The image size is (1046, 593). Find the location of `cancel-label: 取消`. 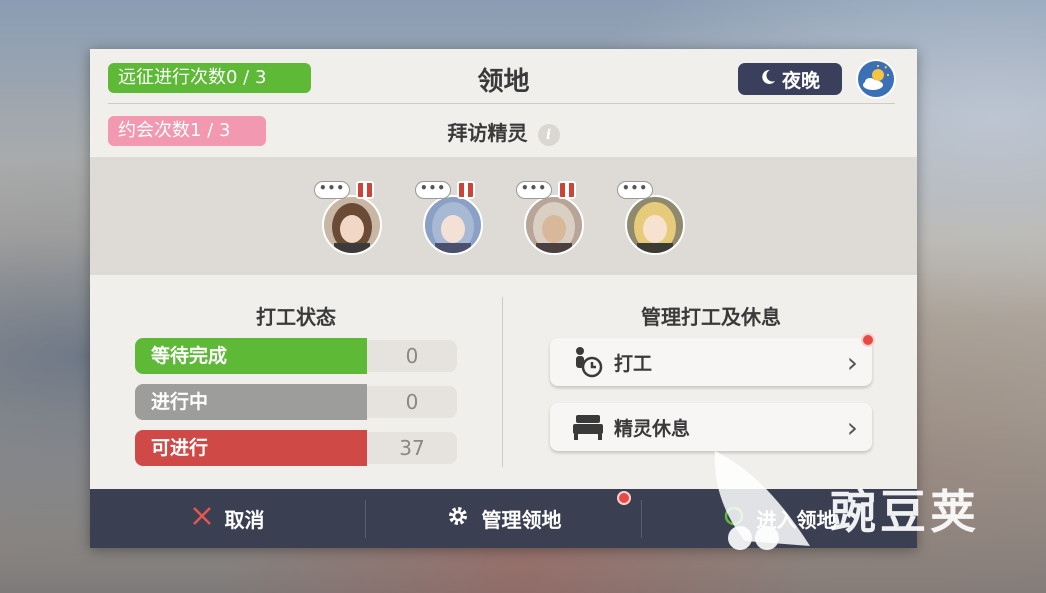

cancel-label: 取消 is located at coordinates (244, 520).